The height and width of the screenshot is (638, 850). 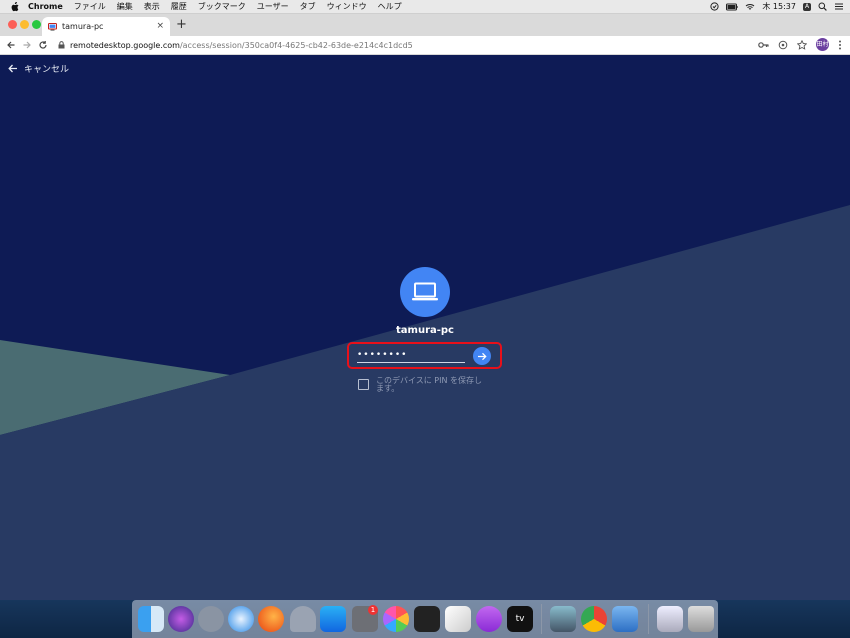 What do you see at coordinates (15, 6) in the screenshot?
I see `apple-menu-icon` at bounding box center [15, 6].